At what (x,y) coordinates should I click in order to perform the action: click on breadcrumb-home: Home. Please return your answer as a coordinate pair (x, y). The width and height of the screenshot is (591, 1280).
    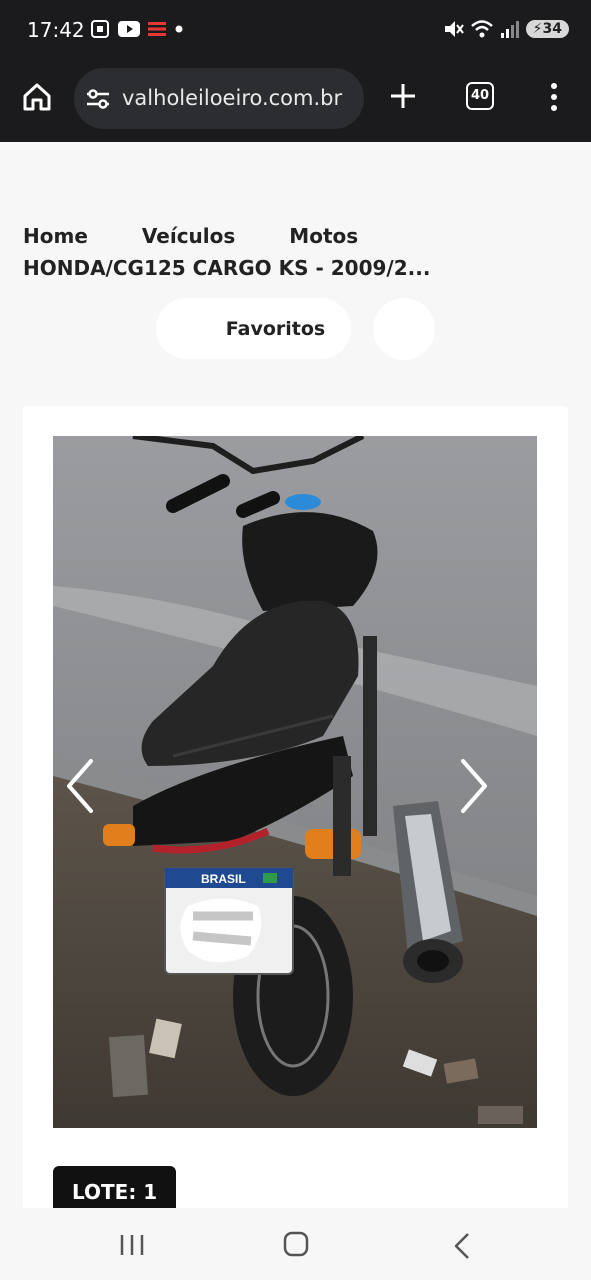
    Looking at the image, I should click on (55, 236).